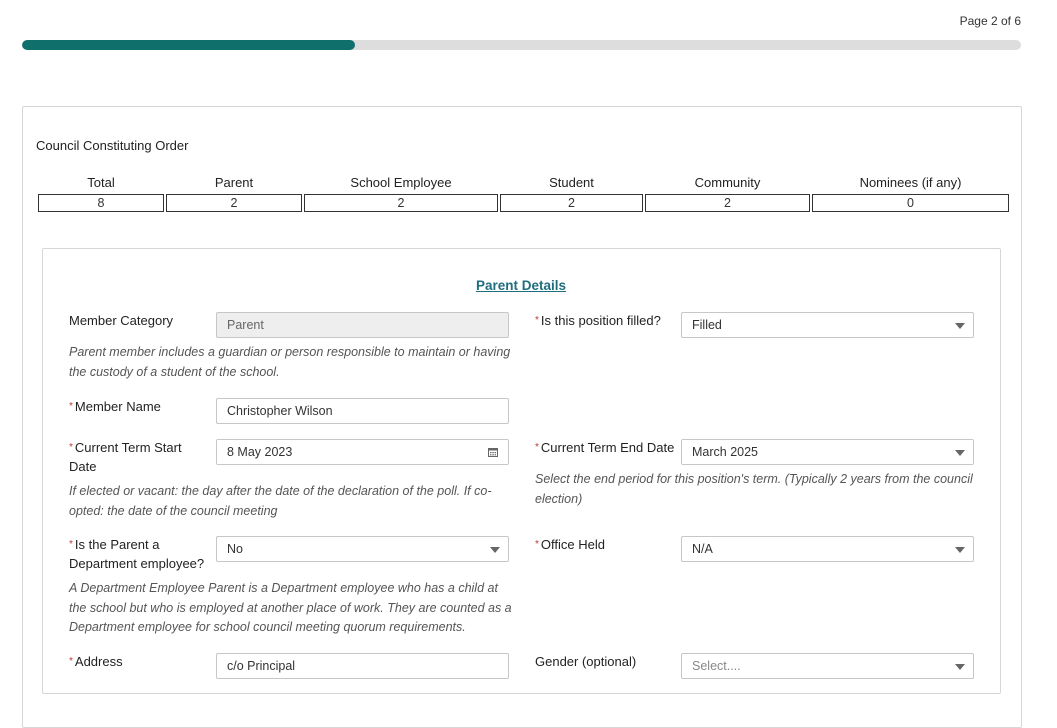  What do you see at coordinates (727, 182) in the screenshot?
I see `column-header-community: Community` at bounding box center [727, 182].